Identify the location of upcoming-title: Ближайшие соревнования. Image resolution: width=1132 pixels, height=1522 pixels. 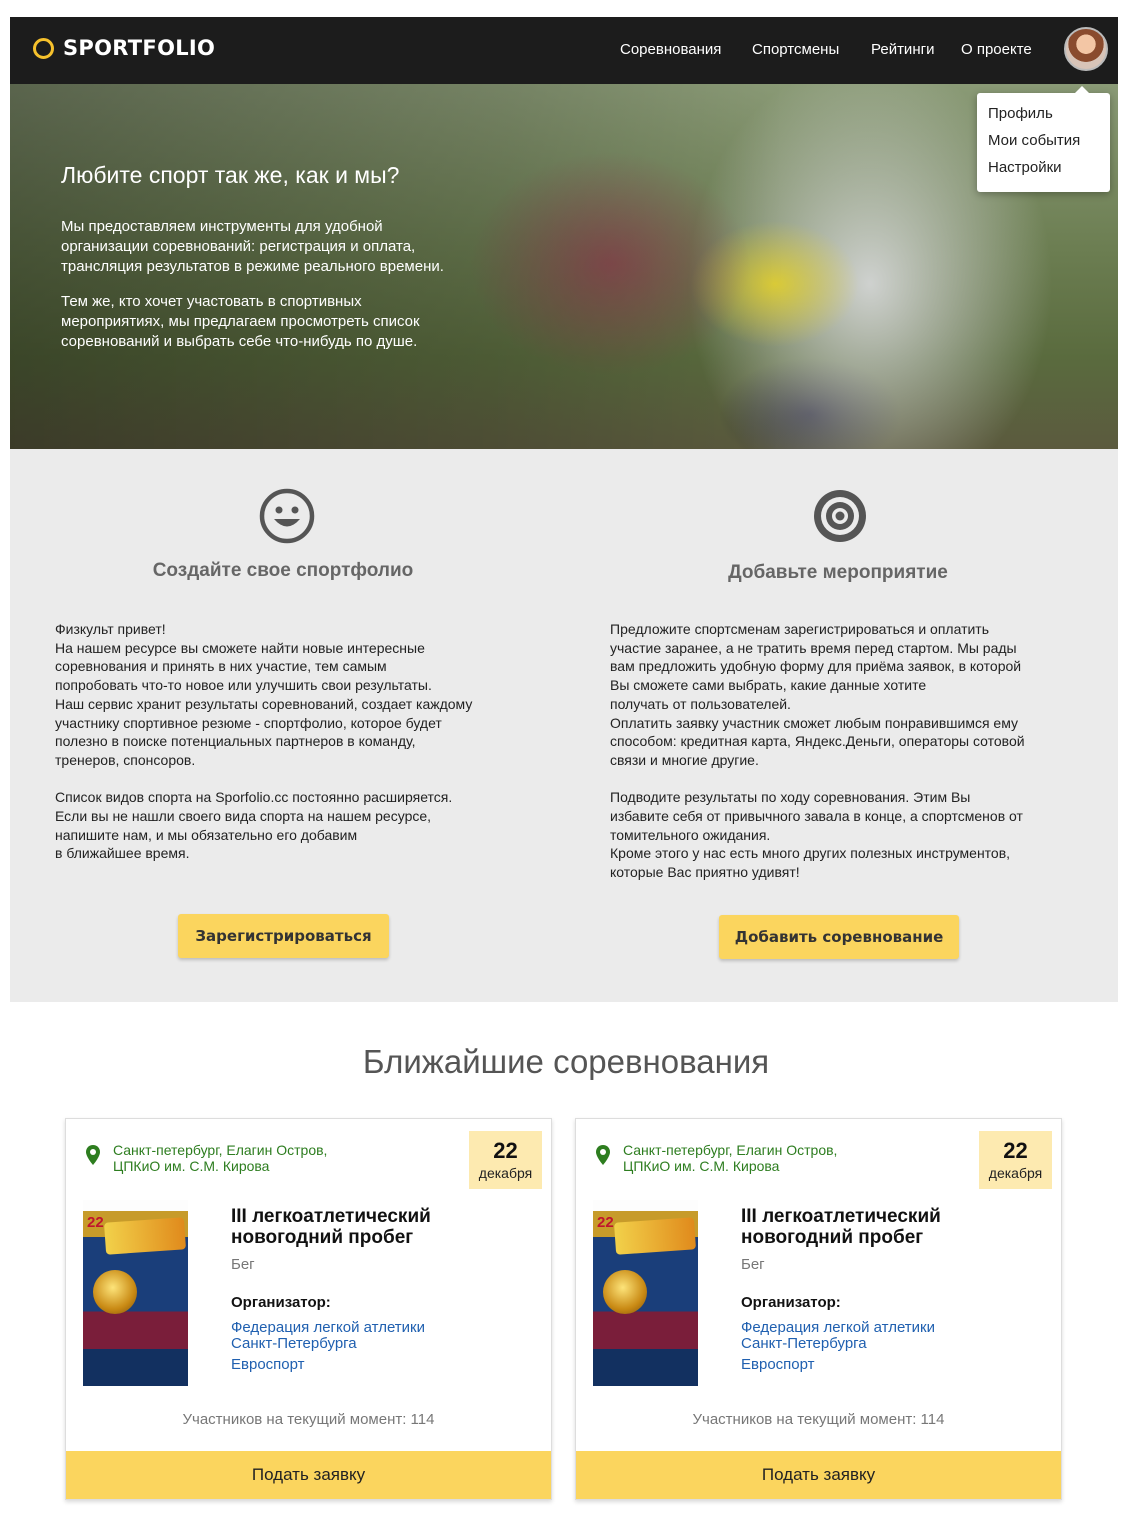
(566, 1061).